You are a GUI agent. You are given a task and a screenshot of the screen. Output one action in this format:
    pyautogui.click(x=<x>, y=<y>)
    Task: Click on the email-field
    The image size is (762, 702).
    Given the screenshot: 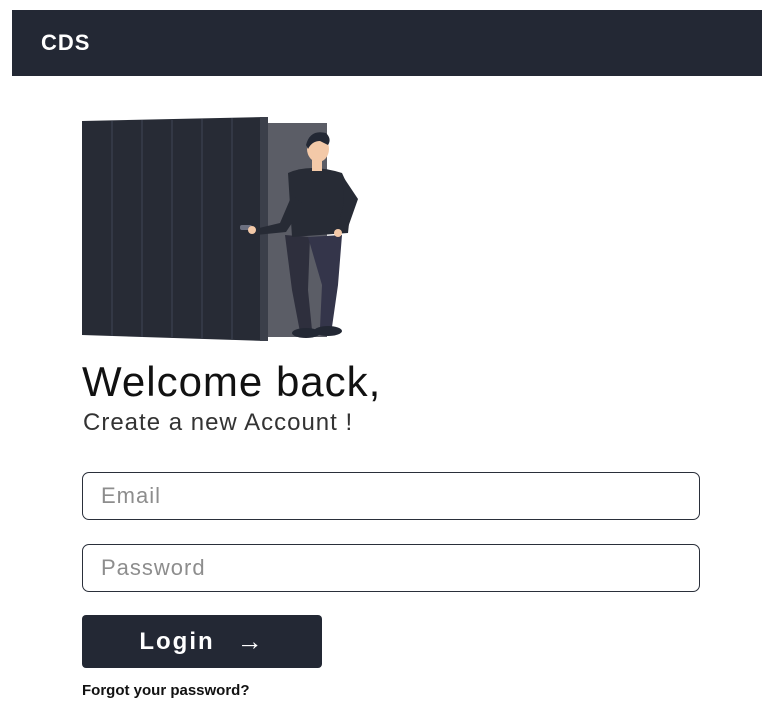 What is the action you would take?
    pyautogui.click(x=391, y=496)
    